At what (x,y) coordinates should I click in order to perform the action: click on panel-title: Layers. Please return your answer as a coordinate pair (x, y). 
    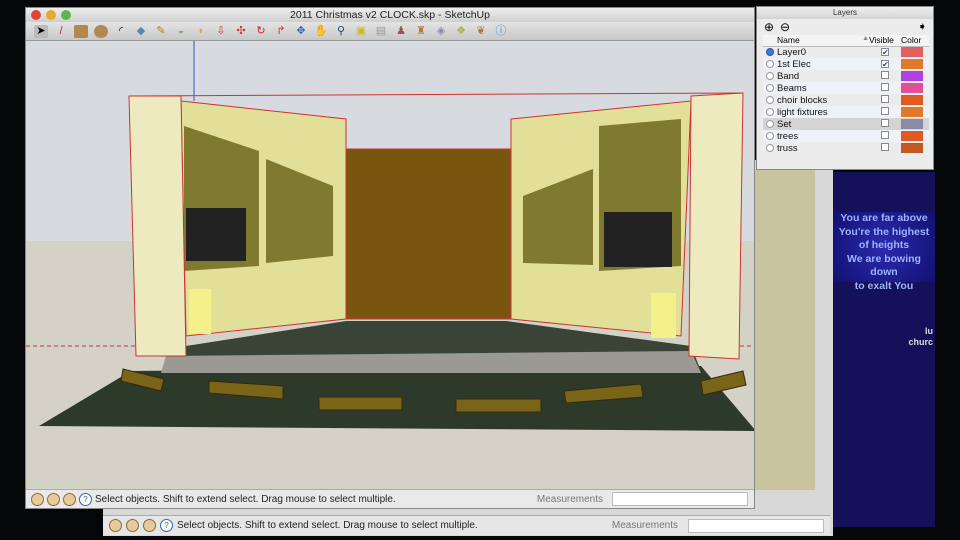
    Looking at the image, I should click on (845, 13).